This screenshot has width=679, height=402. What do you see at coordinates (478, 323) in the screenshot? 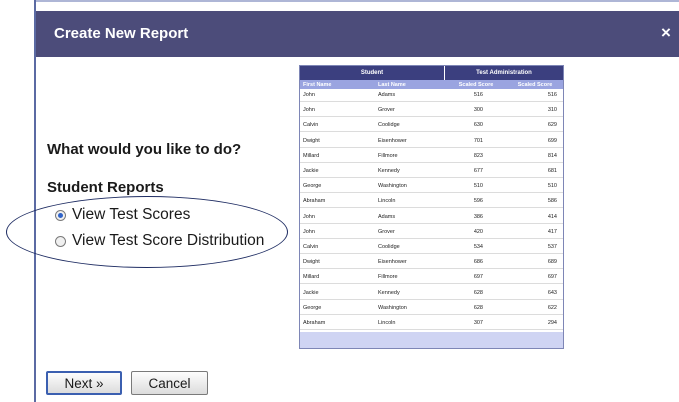
I see `table-cell: 307` at bounding box center [478, 323].